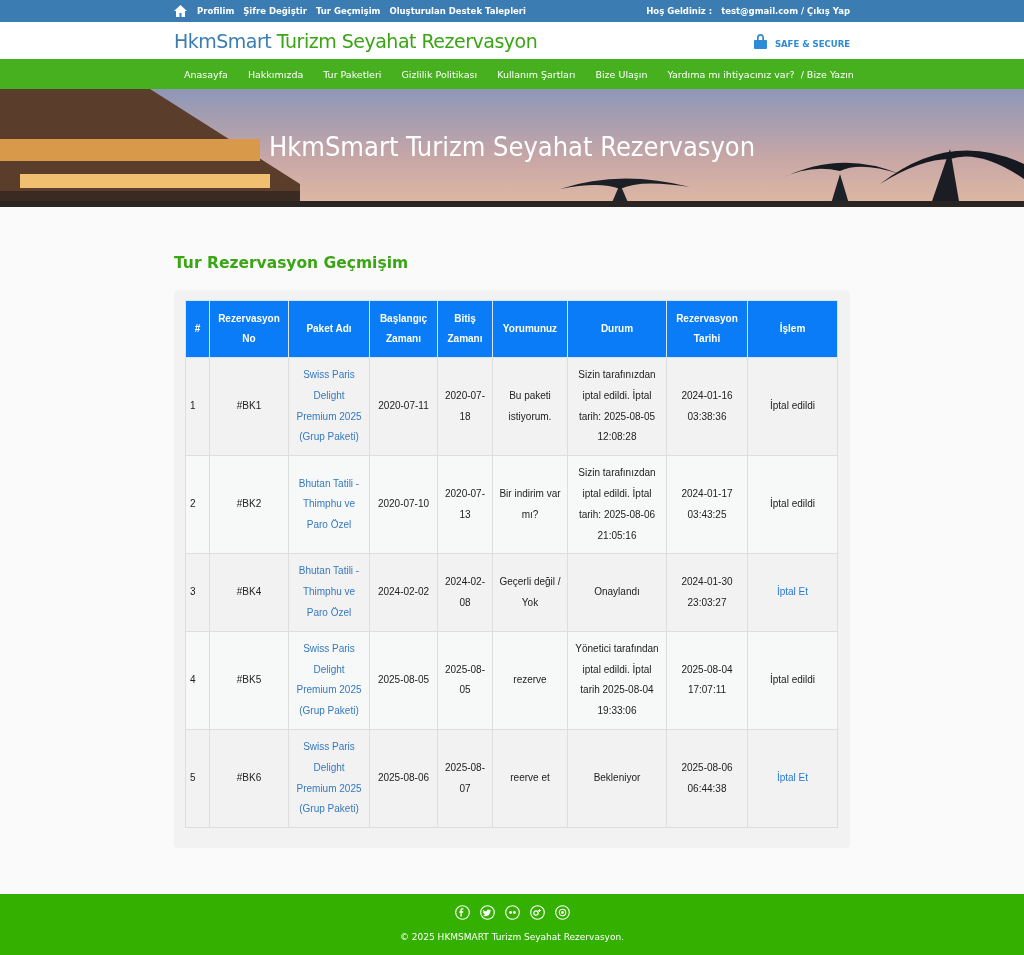 The image size is (1024, 955). Describe the element at coordinates (465, 406) in the screenshot. I see `table-cell: 2020-07-18` at that location.